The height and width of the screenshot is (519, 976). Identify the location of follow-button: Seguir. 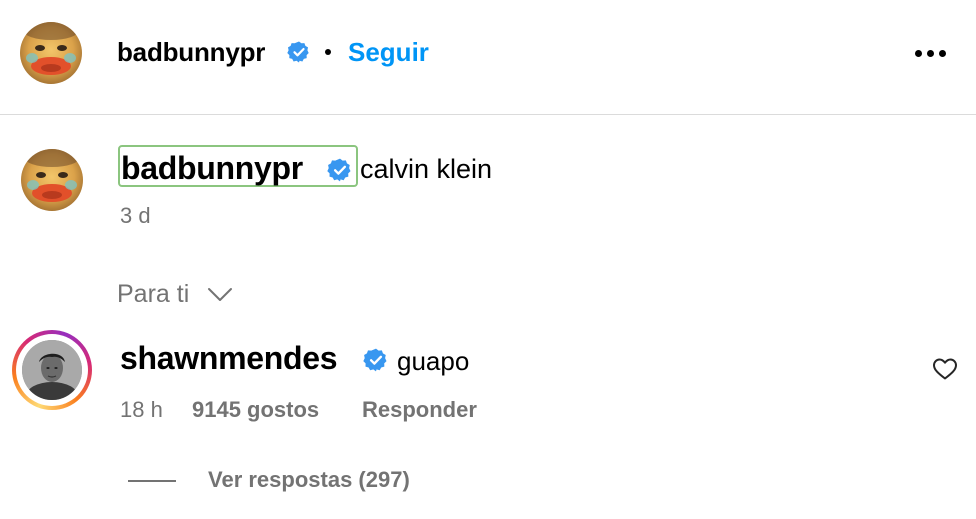
(388, 52).